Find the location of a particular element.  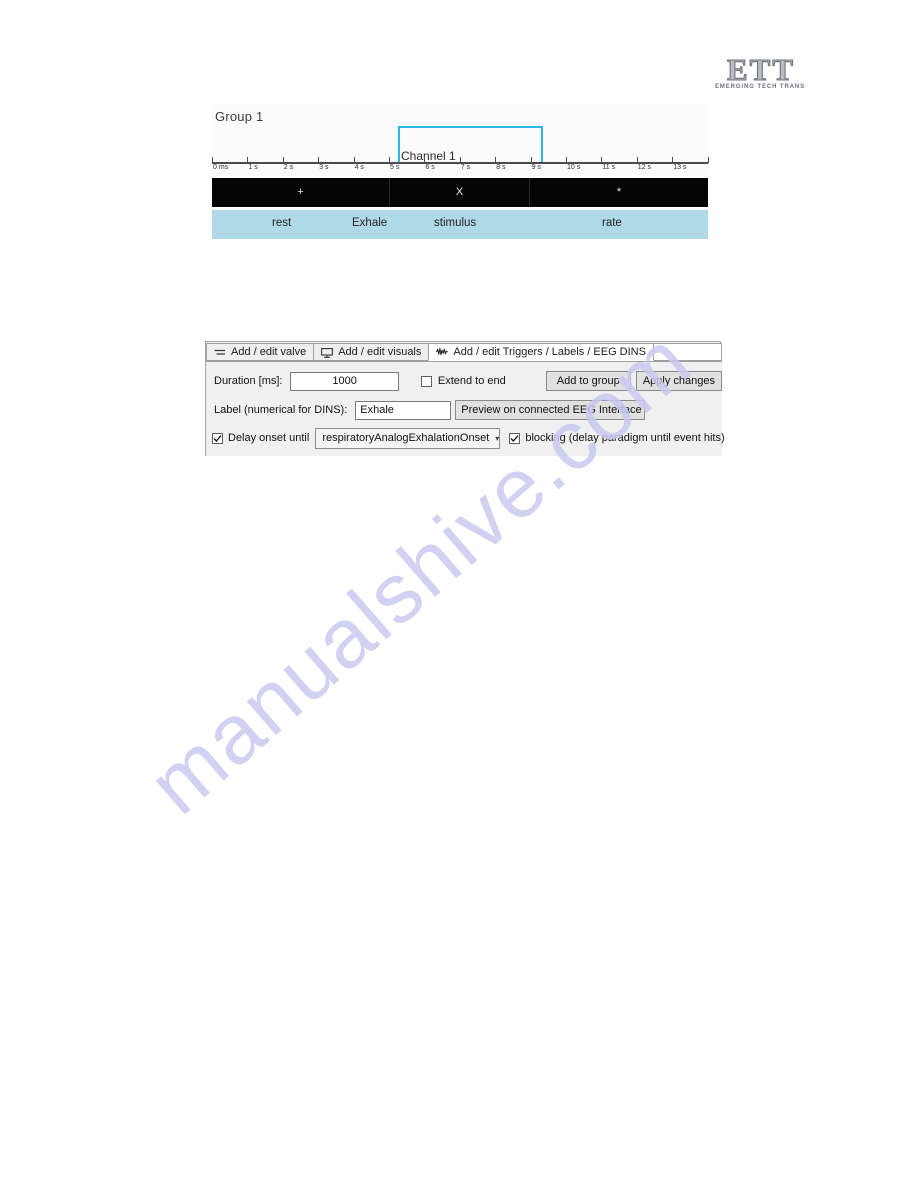

trigger-label-bar: rest Exhale stimulus rate is located at coordinates (460, 224).